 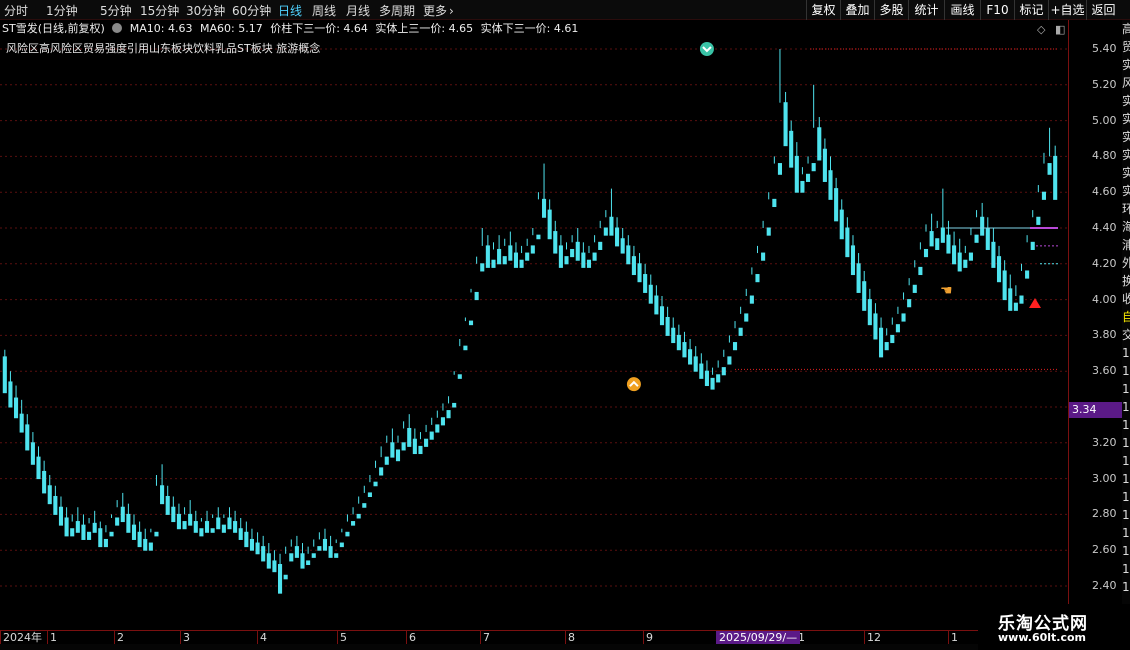 What do you see at coordinates (358, 10) in the screenshot?
I see `timeframe-tab-monthly: 月线` at bounding box center [358, 10].